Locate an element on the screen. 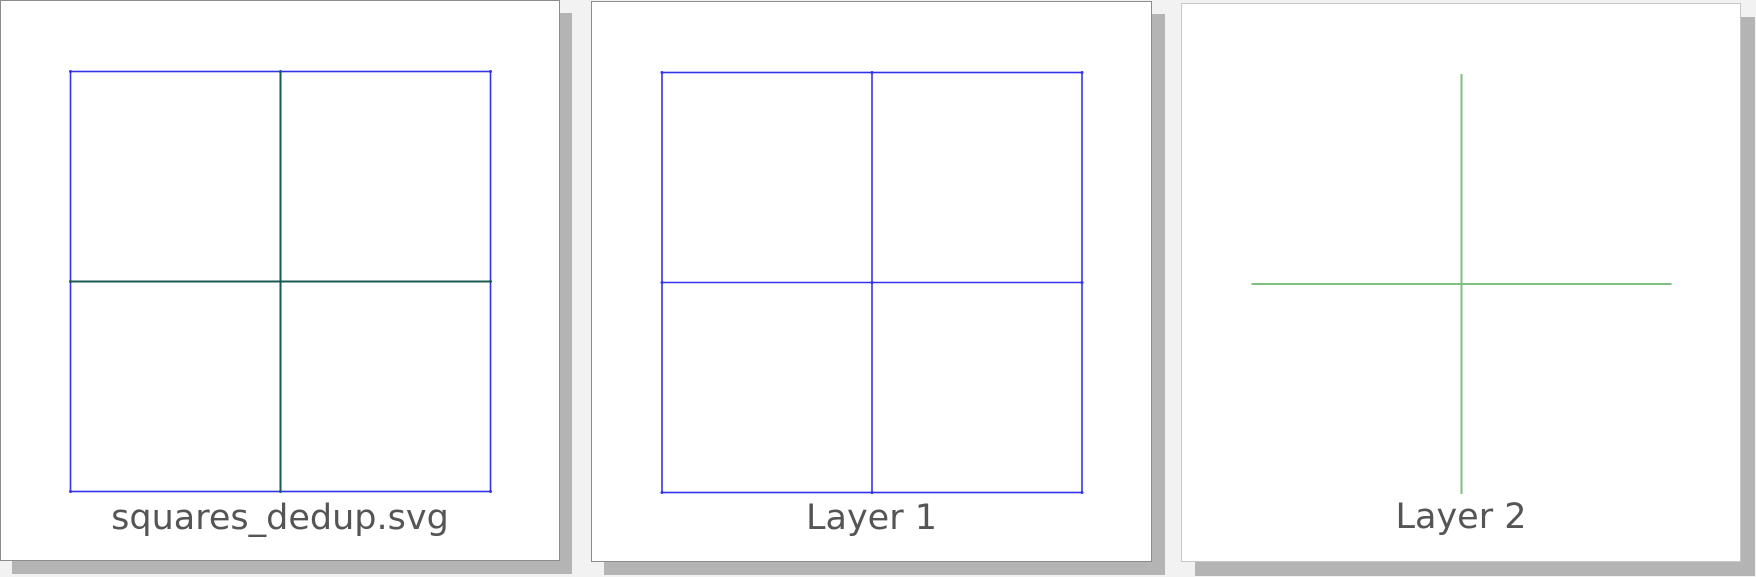 This screenshot has width=1756, height=577. panel-caption: Layer 1 is located at coordinates (871, 518).